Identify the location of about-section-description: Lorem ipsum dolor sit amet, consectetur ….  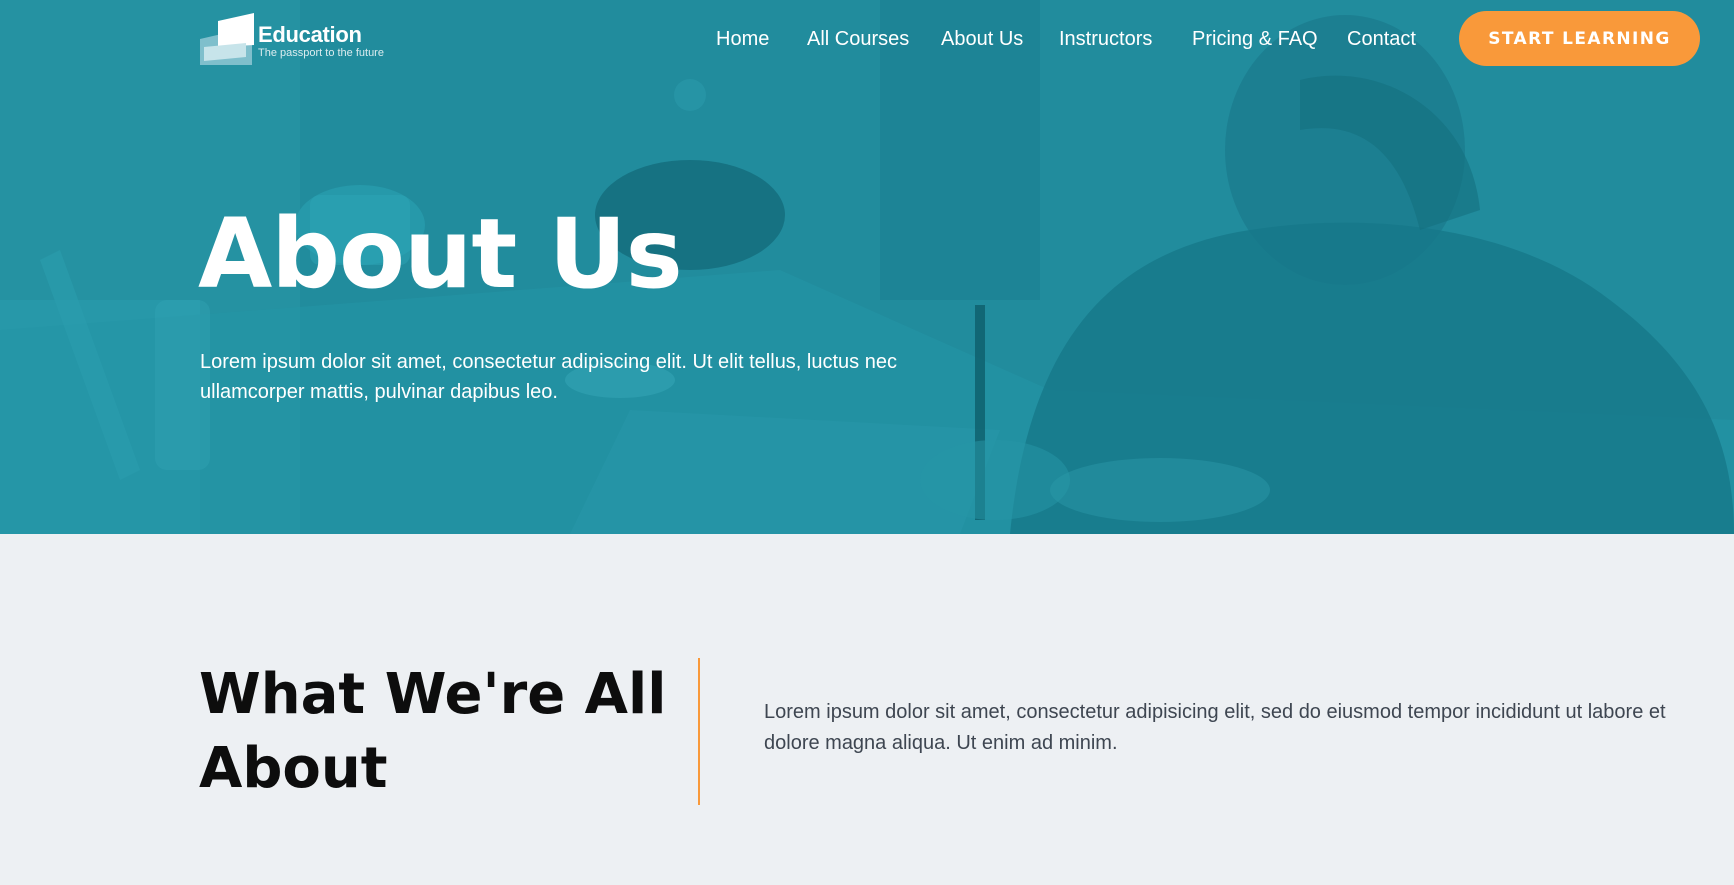
(1215, 727).